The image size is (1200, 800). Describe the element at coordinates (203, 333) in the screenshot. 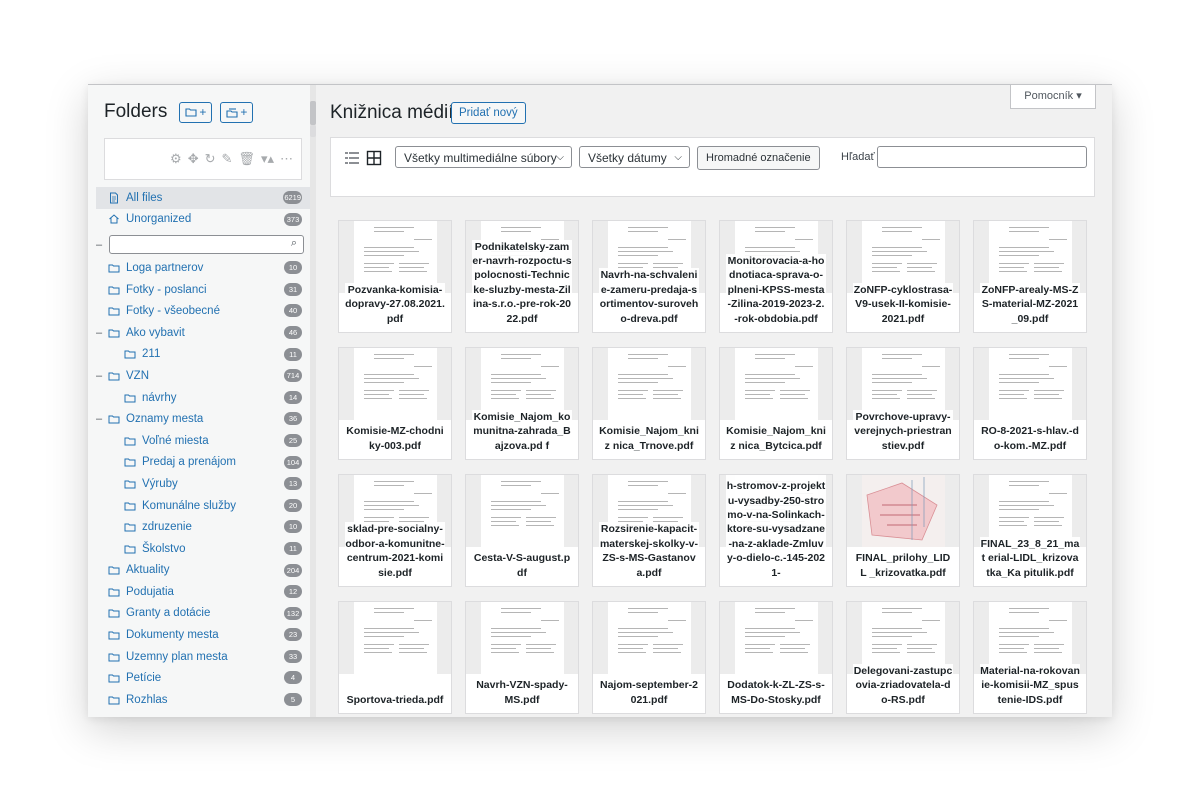

I see `folder-item: – Ako vybavit 46` at that location.